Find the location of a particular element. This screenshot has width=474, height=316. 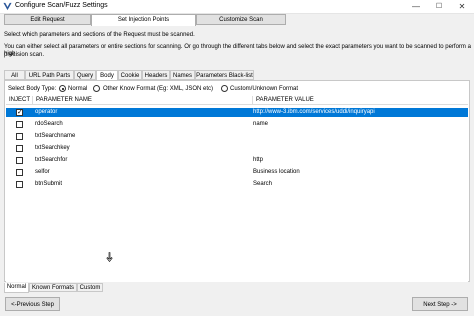

parameter-name: txtSearchname is located at coordinates (55, 136).